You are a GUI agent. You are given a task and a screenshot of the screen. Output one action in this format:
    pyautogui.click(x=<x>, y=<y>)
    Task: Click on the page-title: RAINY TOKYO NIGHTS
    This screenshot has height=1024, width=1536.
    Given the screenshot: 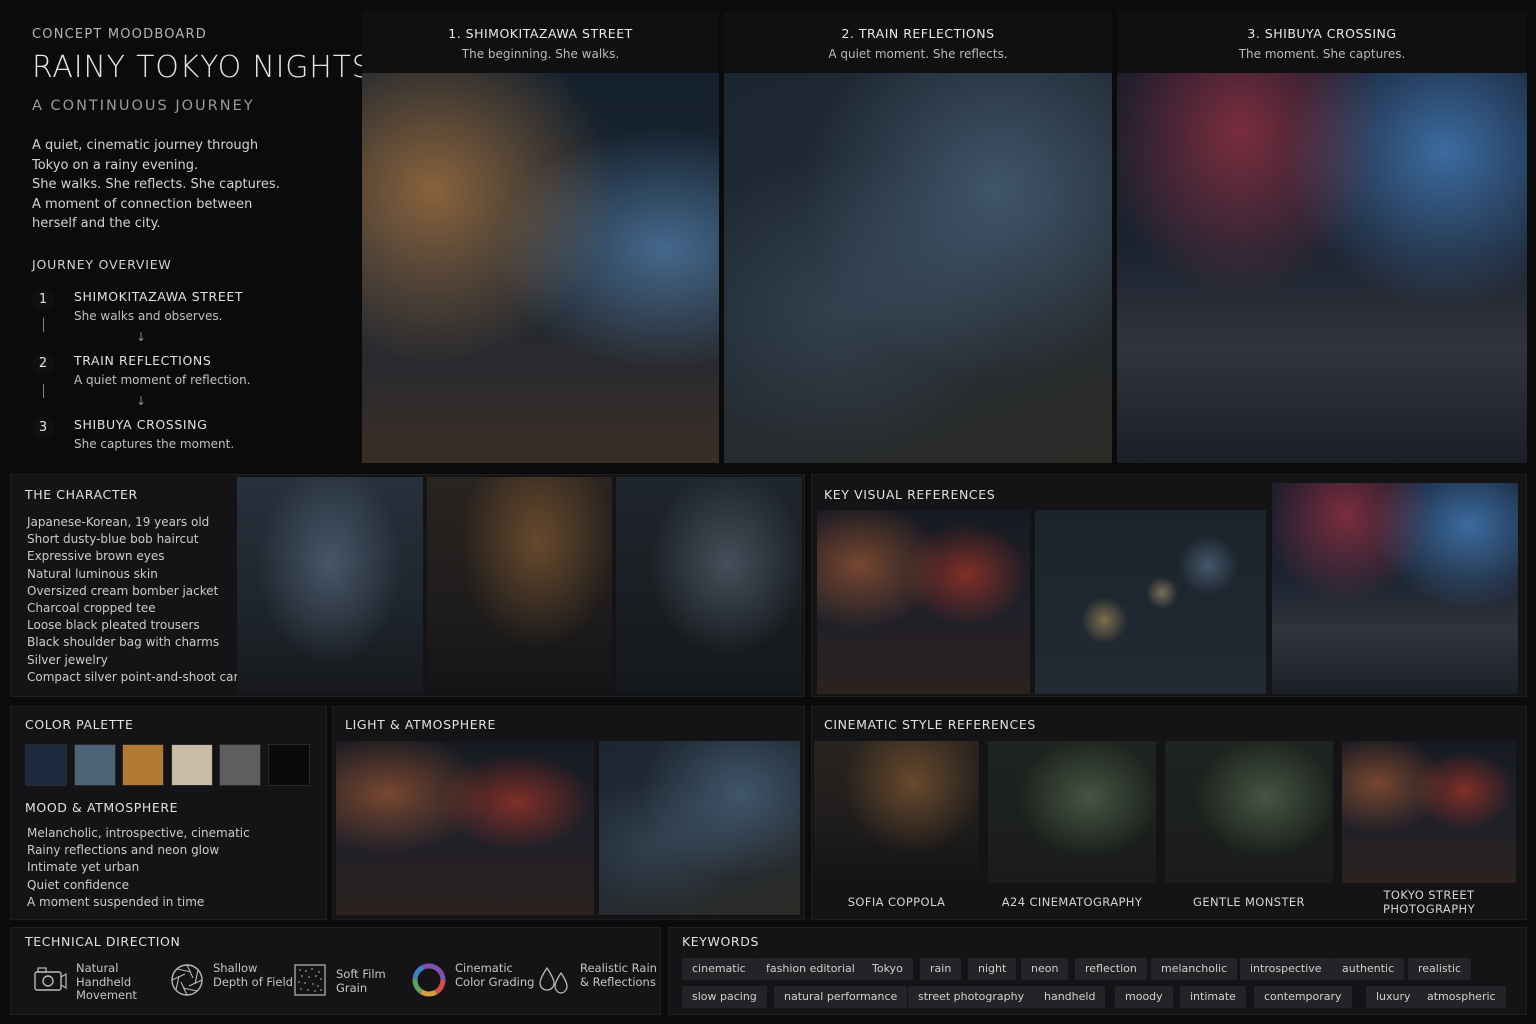 What is the action you would take?
    pyautogui.click(x=202, y=67)
    